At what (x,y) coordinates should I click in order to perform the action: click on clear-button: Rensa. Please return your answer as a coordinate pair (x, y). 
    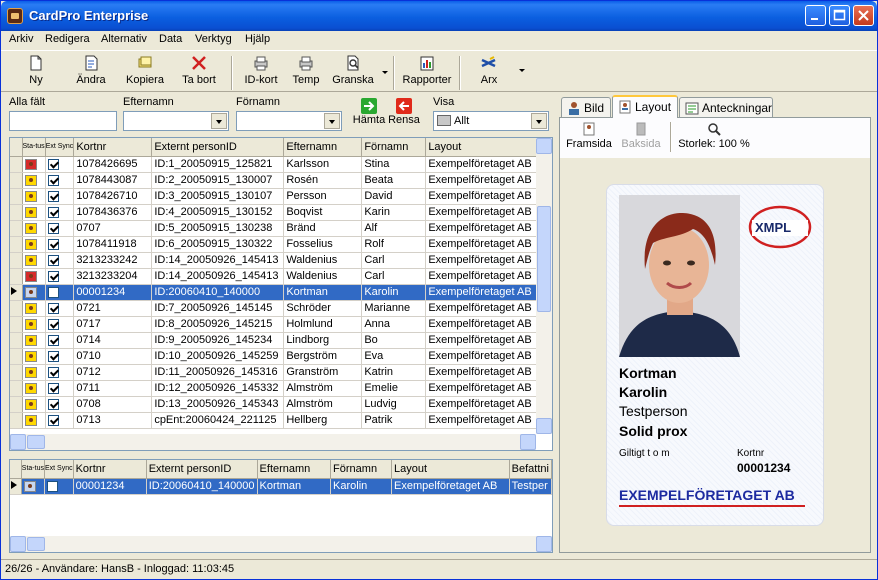
    Looking at the image, I should click on (404, 112).